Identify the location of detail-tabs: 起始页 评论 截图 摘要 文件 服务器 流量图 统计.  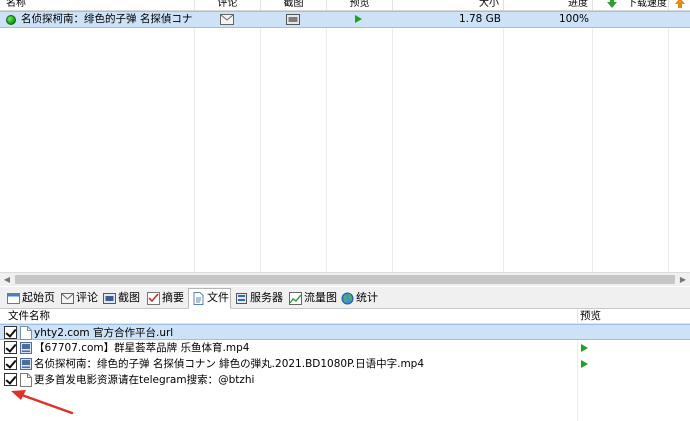
(345, 298).